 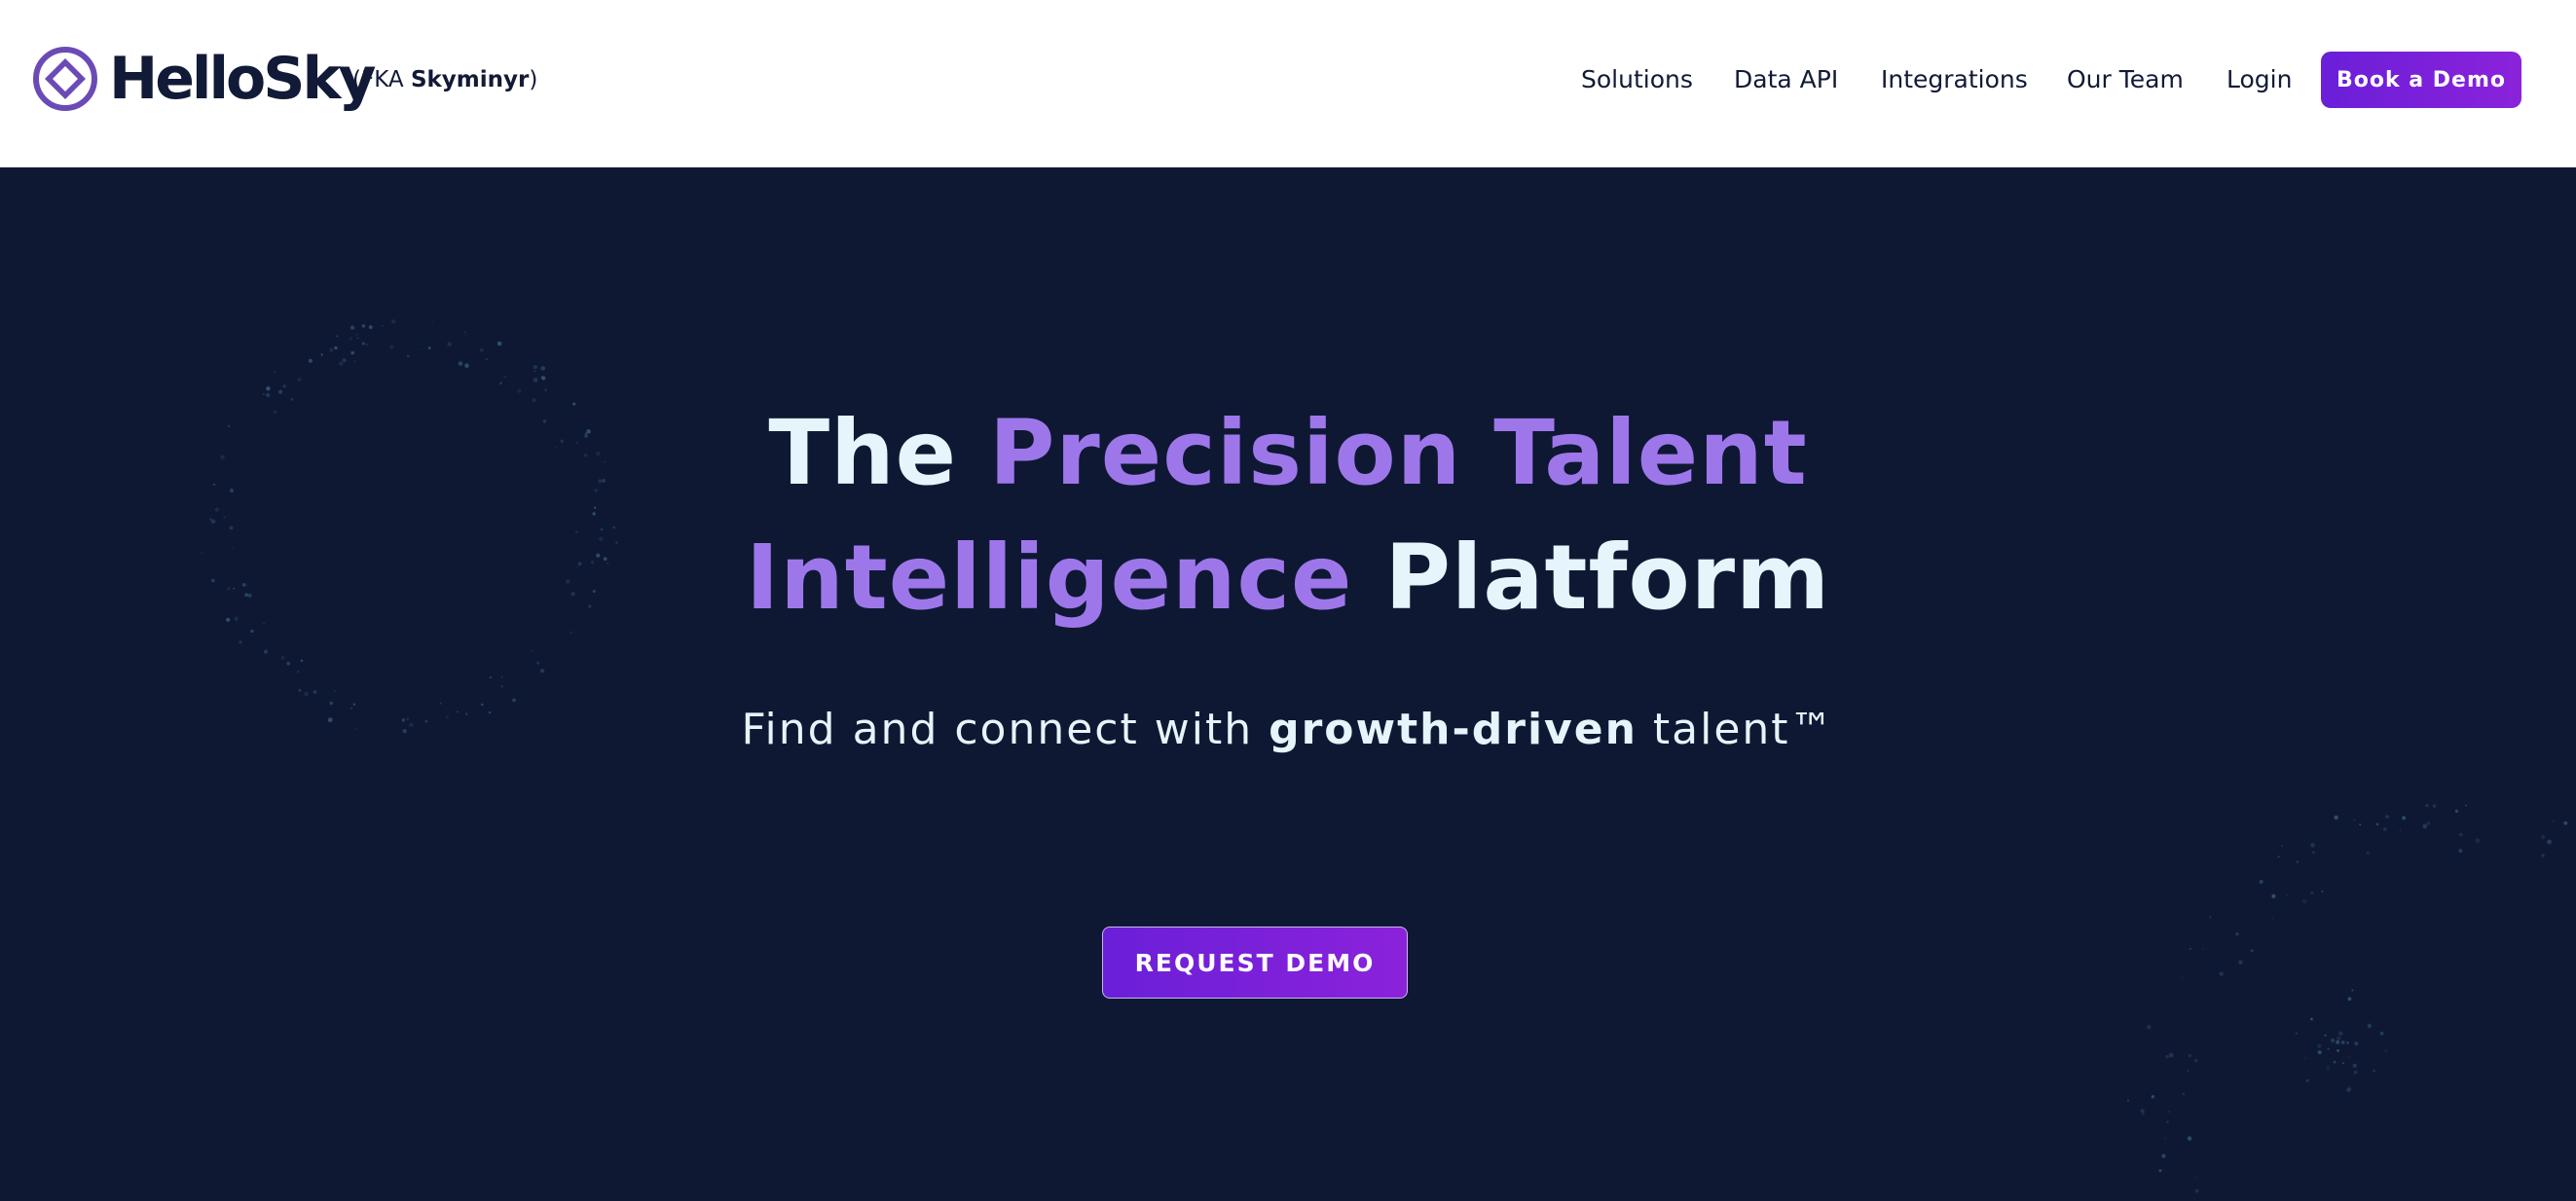 What do you see at coordinates (1591, 578) in the screenshot?
I see `headline-part2: Platform` at bounding box center [1591, 578].